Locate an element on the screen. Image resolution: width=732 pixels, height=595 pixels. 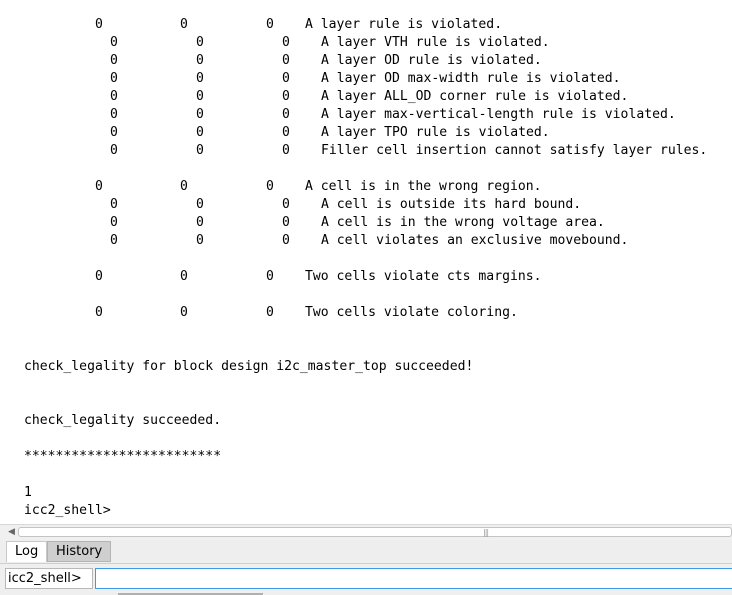
shell-prompt: icc2_shell> is located at coordinates (67, 510).